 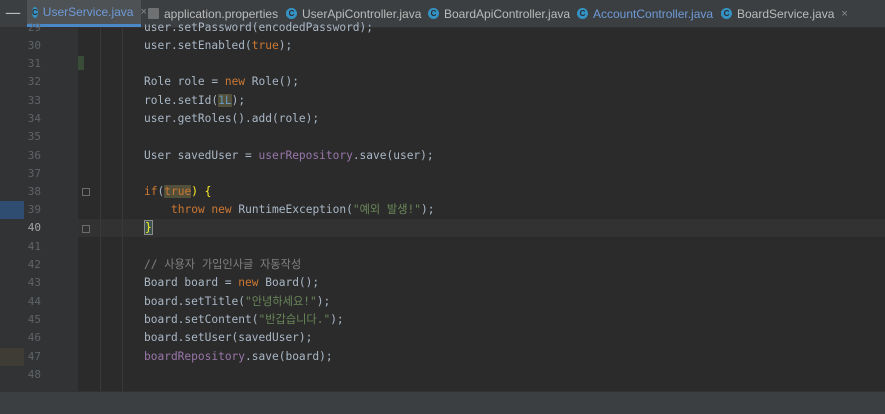 I want to click on tab-boardapicontroller: C BoardApiController.java ×, so click(x=506, y=13).